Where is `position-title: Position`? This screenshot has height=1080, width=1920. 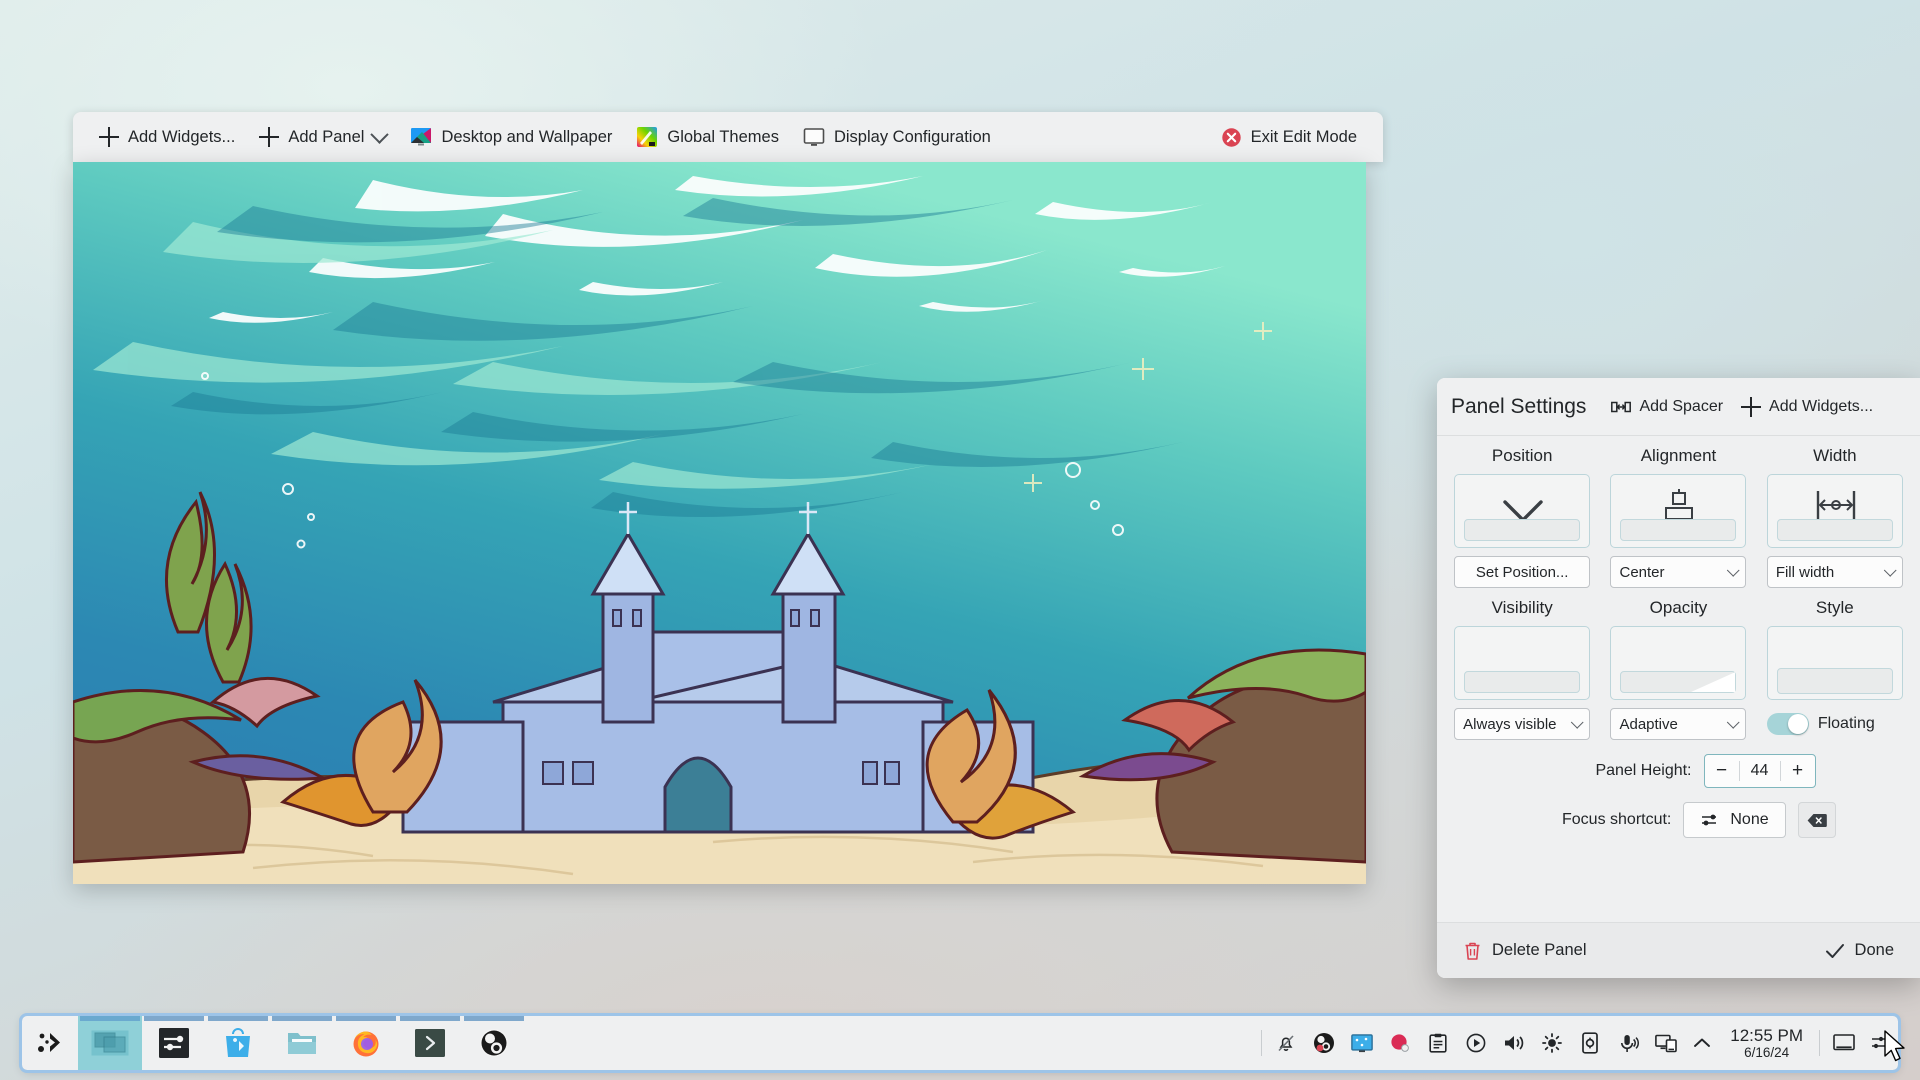 position-title: Position is located at coordinates (1522, 455).